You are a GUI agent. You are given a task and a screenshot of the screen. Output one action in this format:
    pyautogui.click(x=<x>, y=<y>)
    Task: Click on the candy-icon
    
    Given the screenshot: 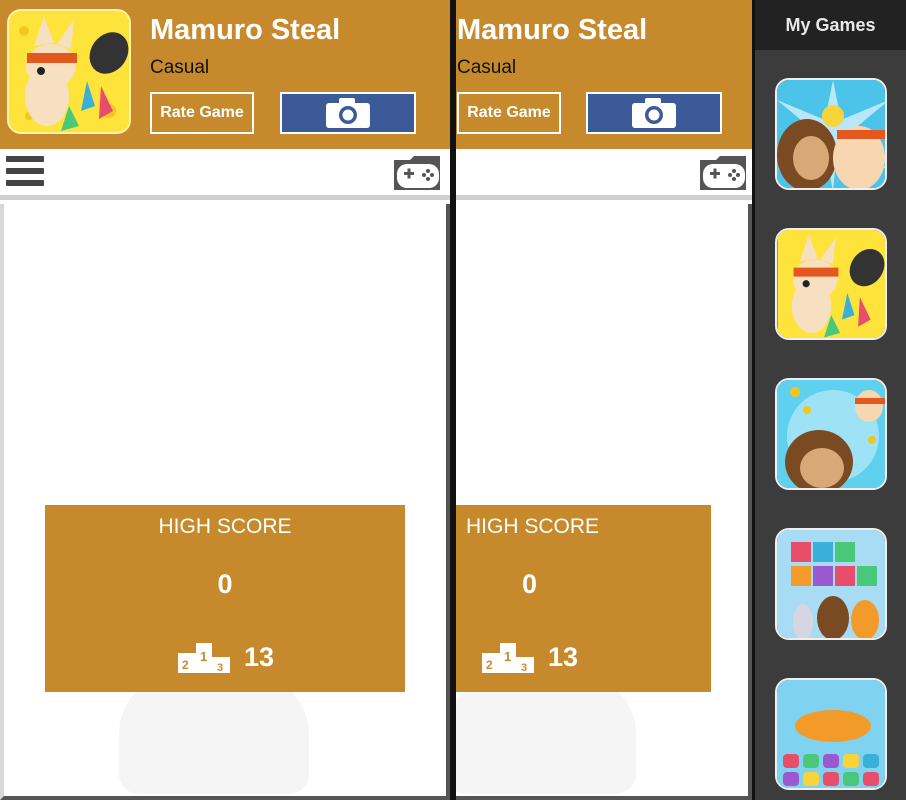 What is the action you would take?
    pyautogui.click(x=831, y=734)
    